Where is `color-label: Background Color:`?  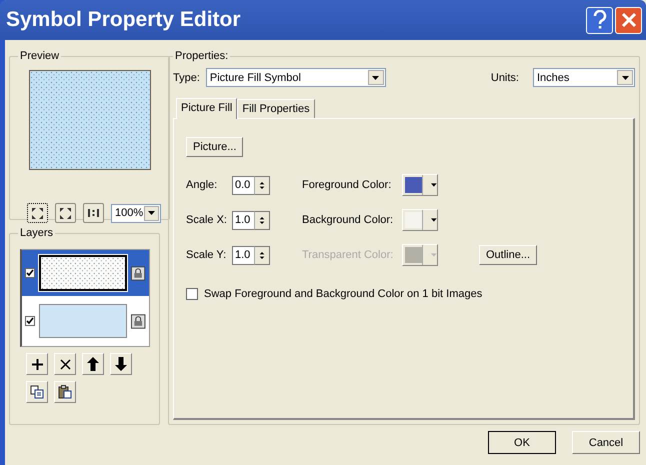 color-label: Background Color: is located at coordinates (348, 220).